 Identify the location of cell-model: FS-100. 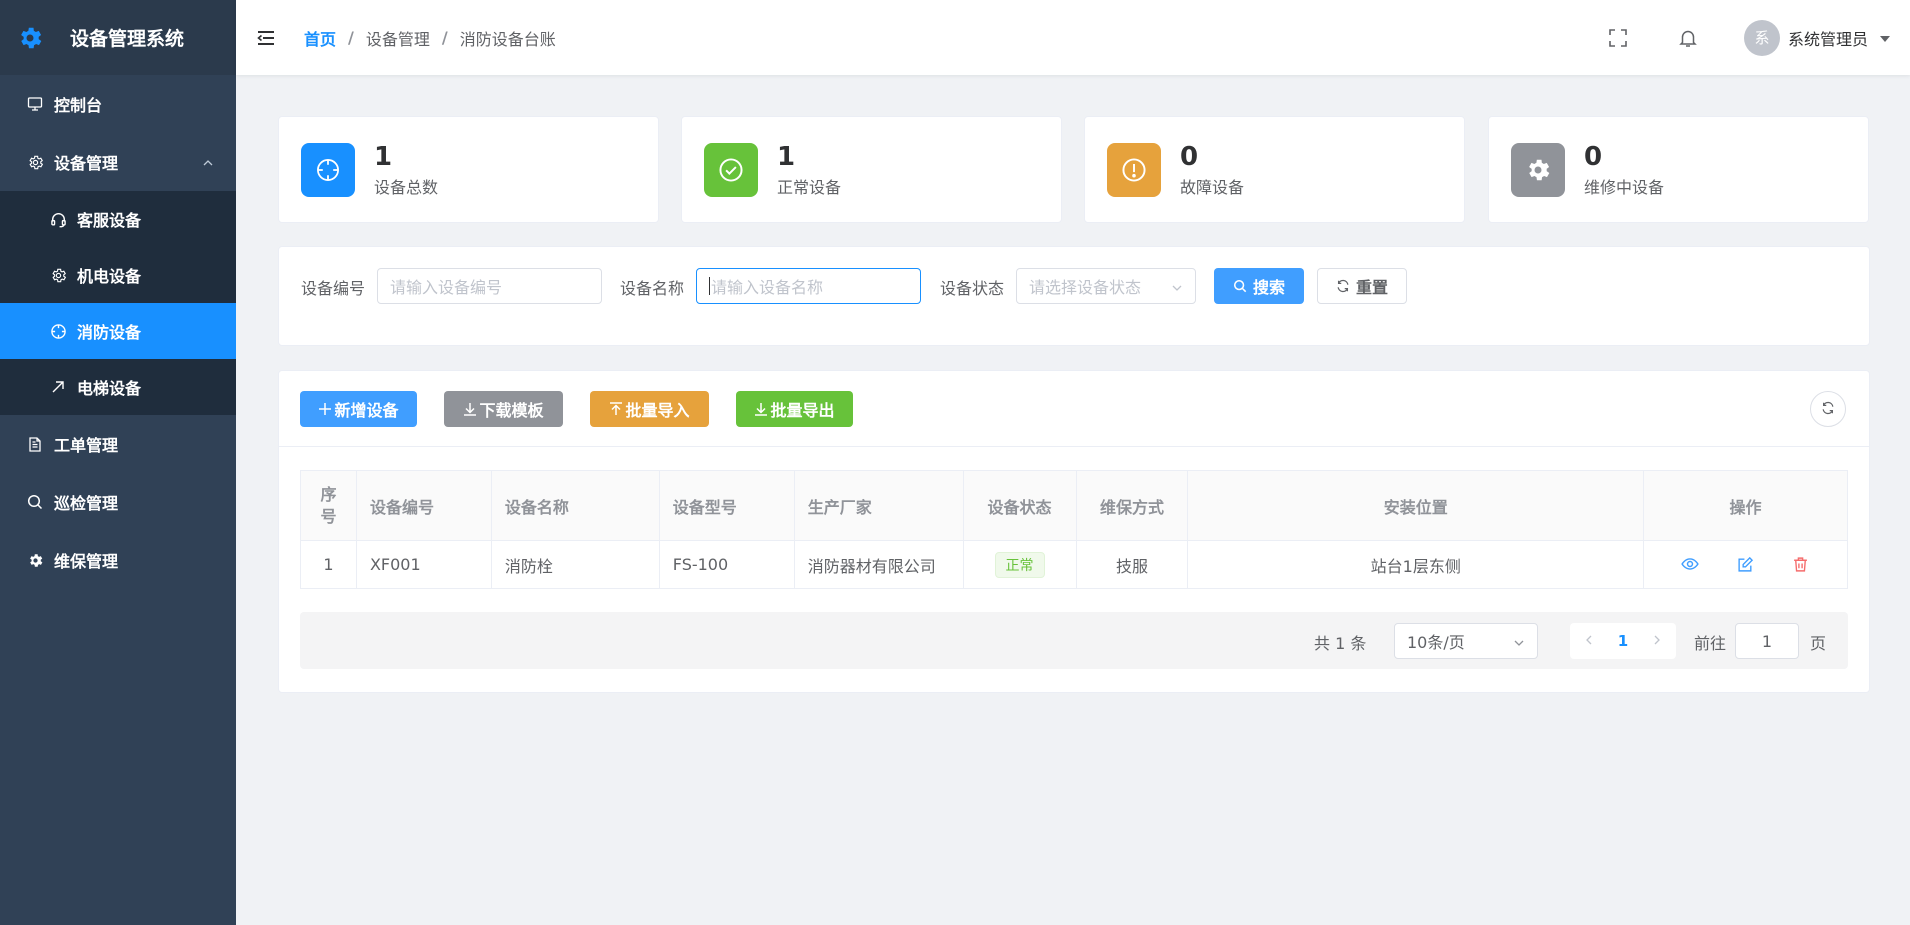
(726, 564).